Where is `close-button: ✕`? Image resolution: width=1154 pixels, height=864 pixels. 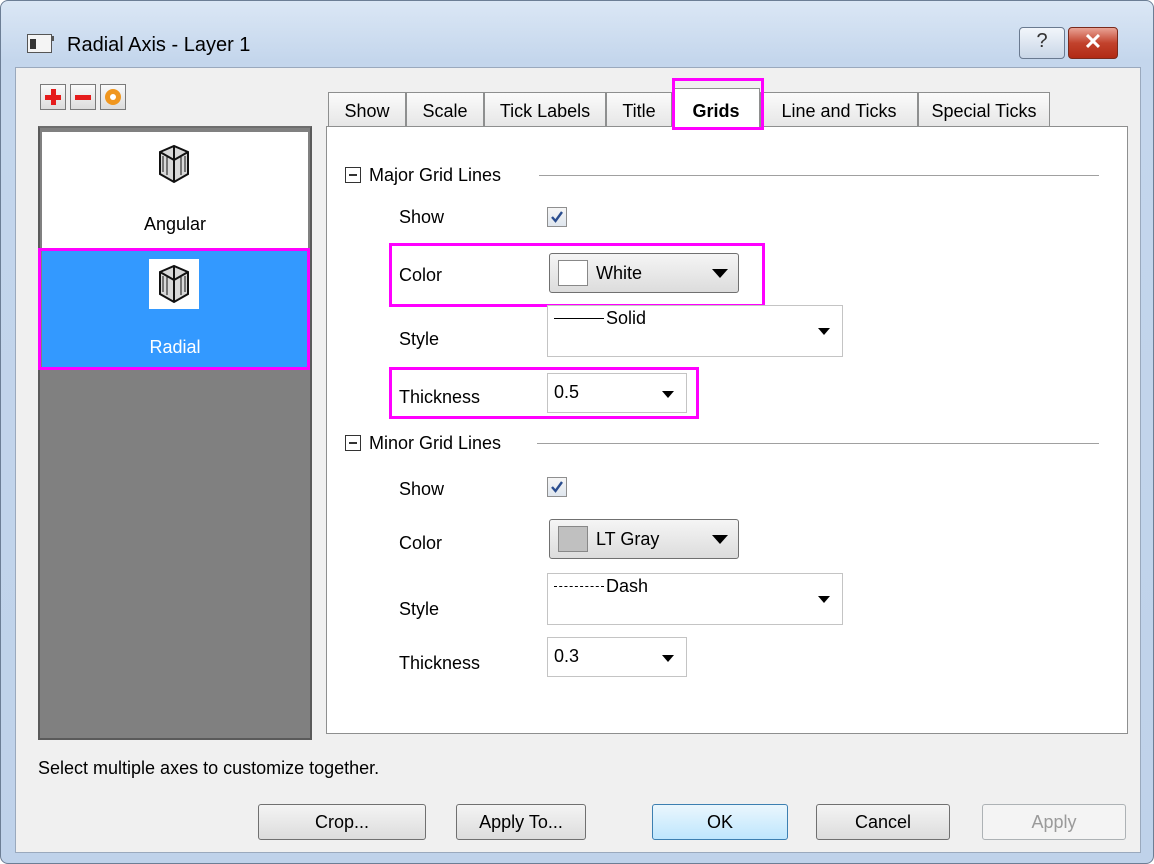 close-button: ✕ is located at coordinates (1093, 43).